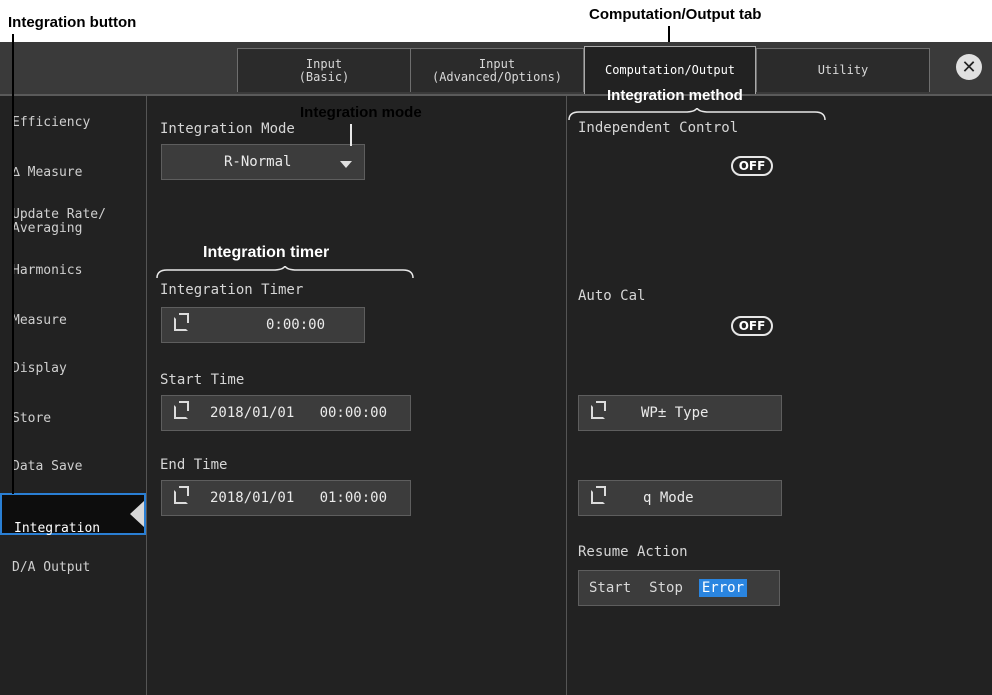 This screenshot has width=992, height=695. Describe the element at coordinates (72, 22) in the screenshot. I see `callout-integration-button: Integration button` at that location.